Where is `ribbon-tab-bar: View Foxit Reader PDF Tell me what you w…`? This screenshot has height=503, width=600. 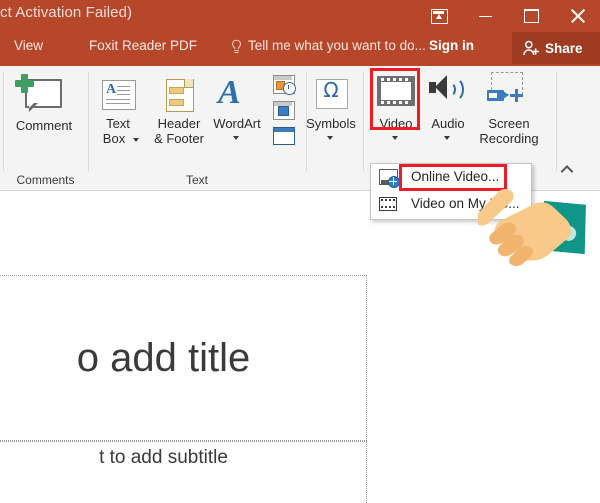 ribbon-tab-bar: View Foxit Reader PDF Tell me what you w… is located at coordinates (300, 48).